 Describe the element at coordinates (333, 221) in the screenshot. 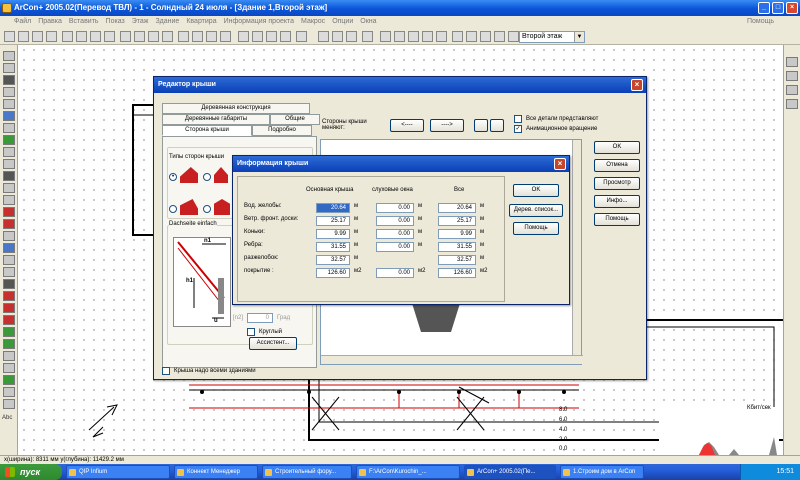

I see `main-roof-field: 25.17` at that location.